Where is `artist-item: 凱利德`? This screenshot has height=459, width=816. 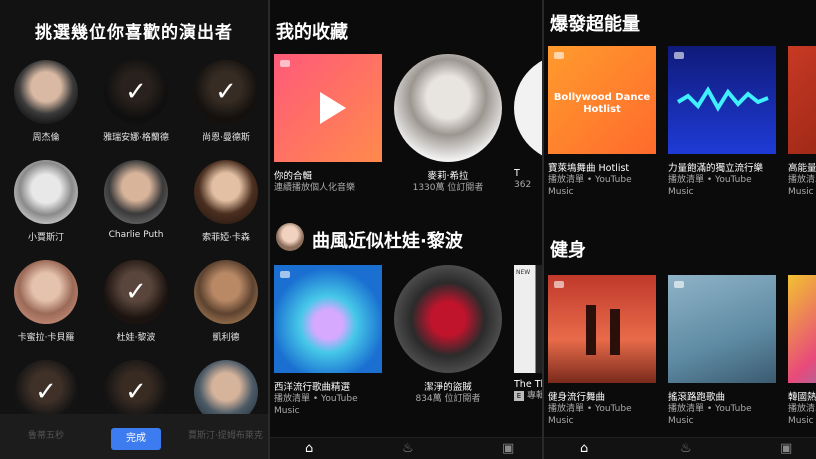
artist-item: 凱利德 is located at coordinates (226, 301).